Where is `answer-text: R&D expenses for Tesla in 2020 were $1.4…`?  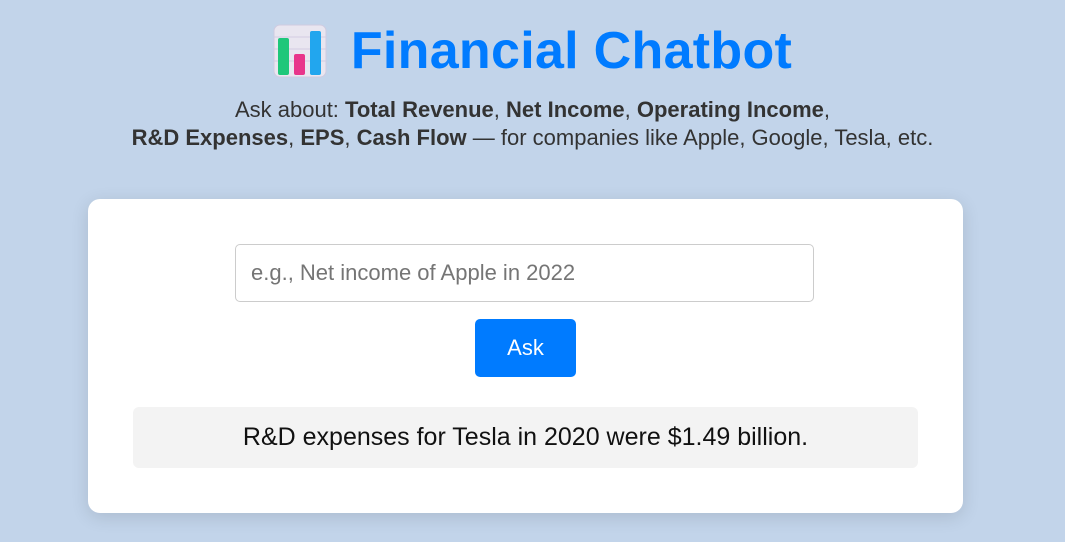 answer-text: R&D expenses for Tesla in 2020 were $1.4… is located at coordinates (525, 437).